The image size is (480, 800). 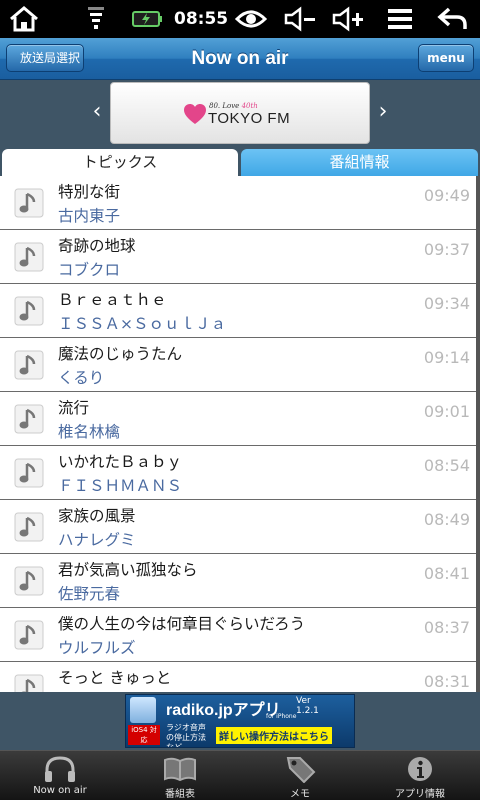 I want to click on content-tabs: トピックス 番組情報, so click(x=240, y=162).